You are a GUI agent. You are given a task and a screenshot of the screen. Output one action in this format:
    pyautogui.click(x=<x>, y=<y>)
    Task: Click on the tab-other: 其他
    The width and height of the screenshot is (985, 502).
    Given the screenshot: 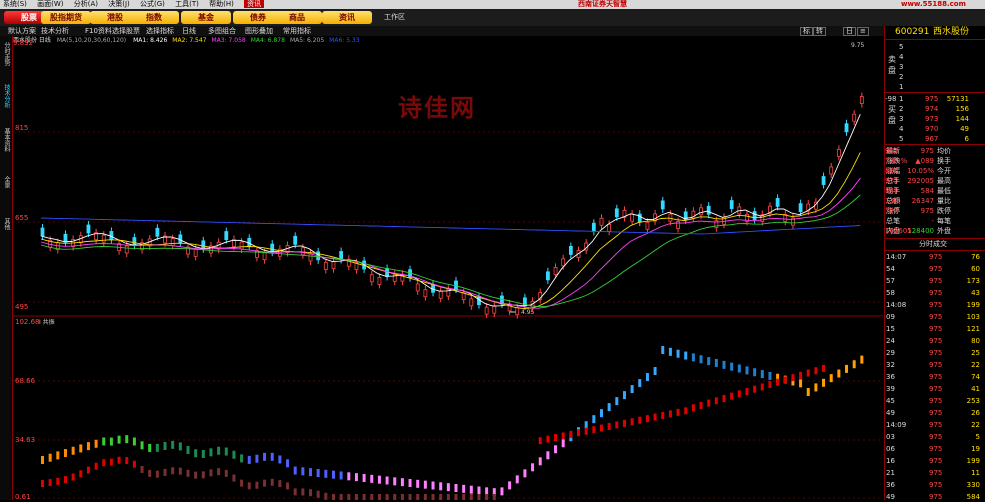 What is the action you would take?
    pyautogui.click(x=5, y=224)
    